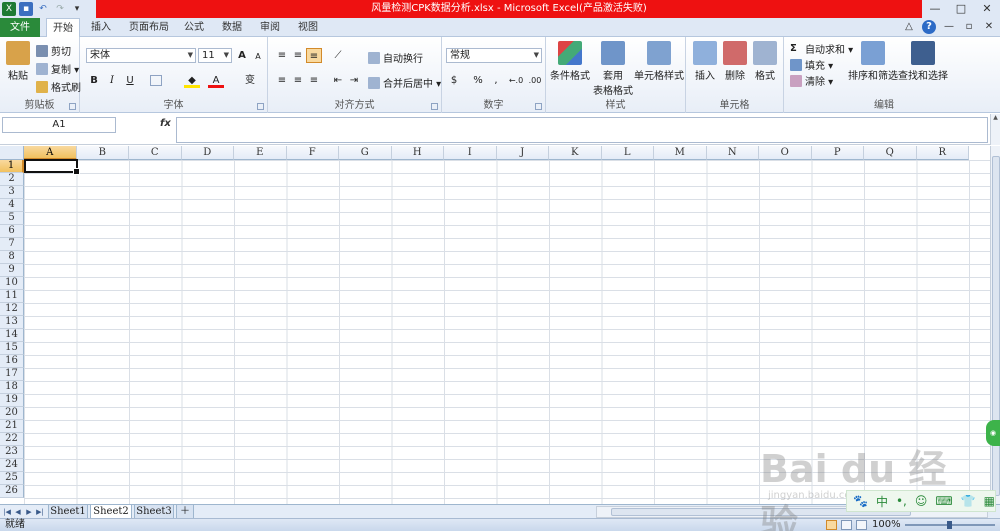  Describe the element at coordinates (404, 82) in the screenshot. I see `merge-center-button: 合并后居中 ▾` at that location.